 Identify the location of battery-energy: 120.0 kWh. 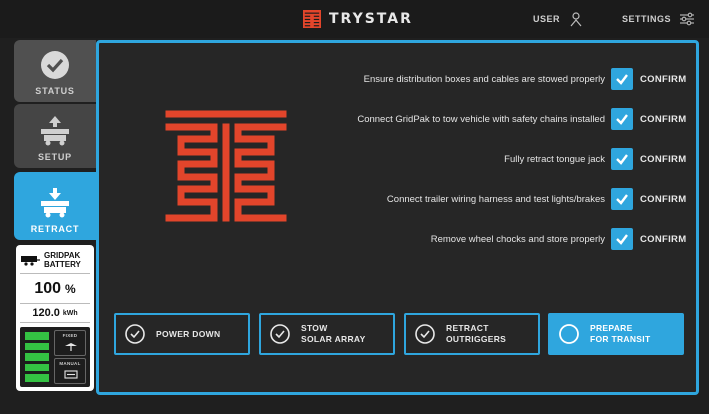
(55, 313).